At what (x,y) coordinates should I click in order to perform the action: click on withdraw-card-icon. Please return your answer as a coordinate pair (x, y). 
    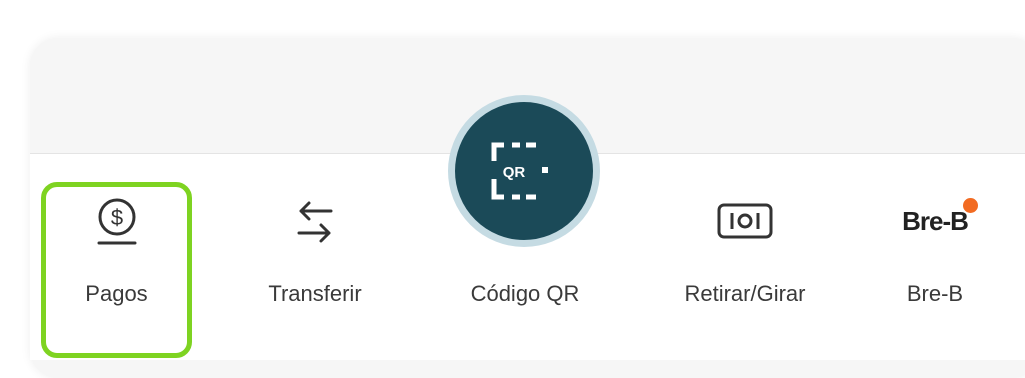
    Looking at the image, I should click on (745, 221).